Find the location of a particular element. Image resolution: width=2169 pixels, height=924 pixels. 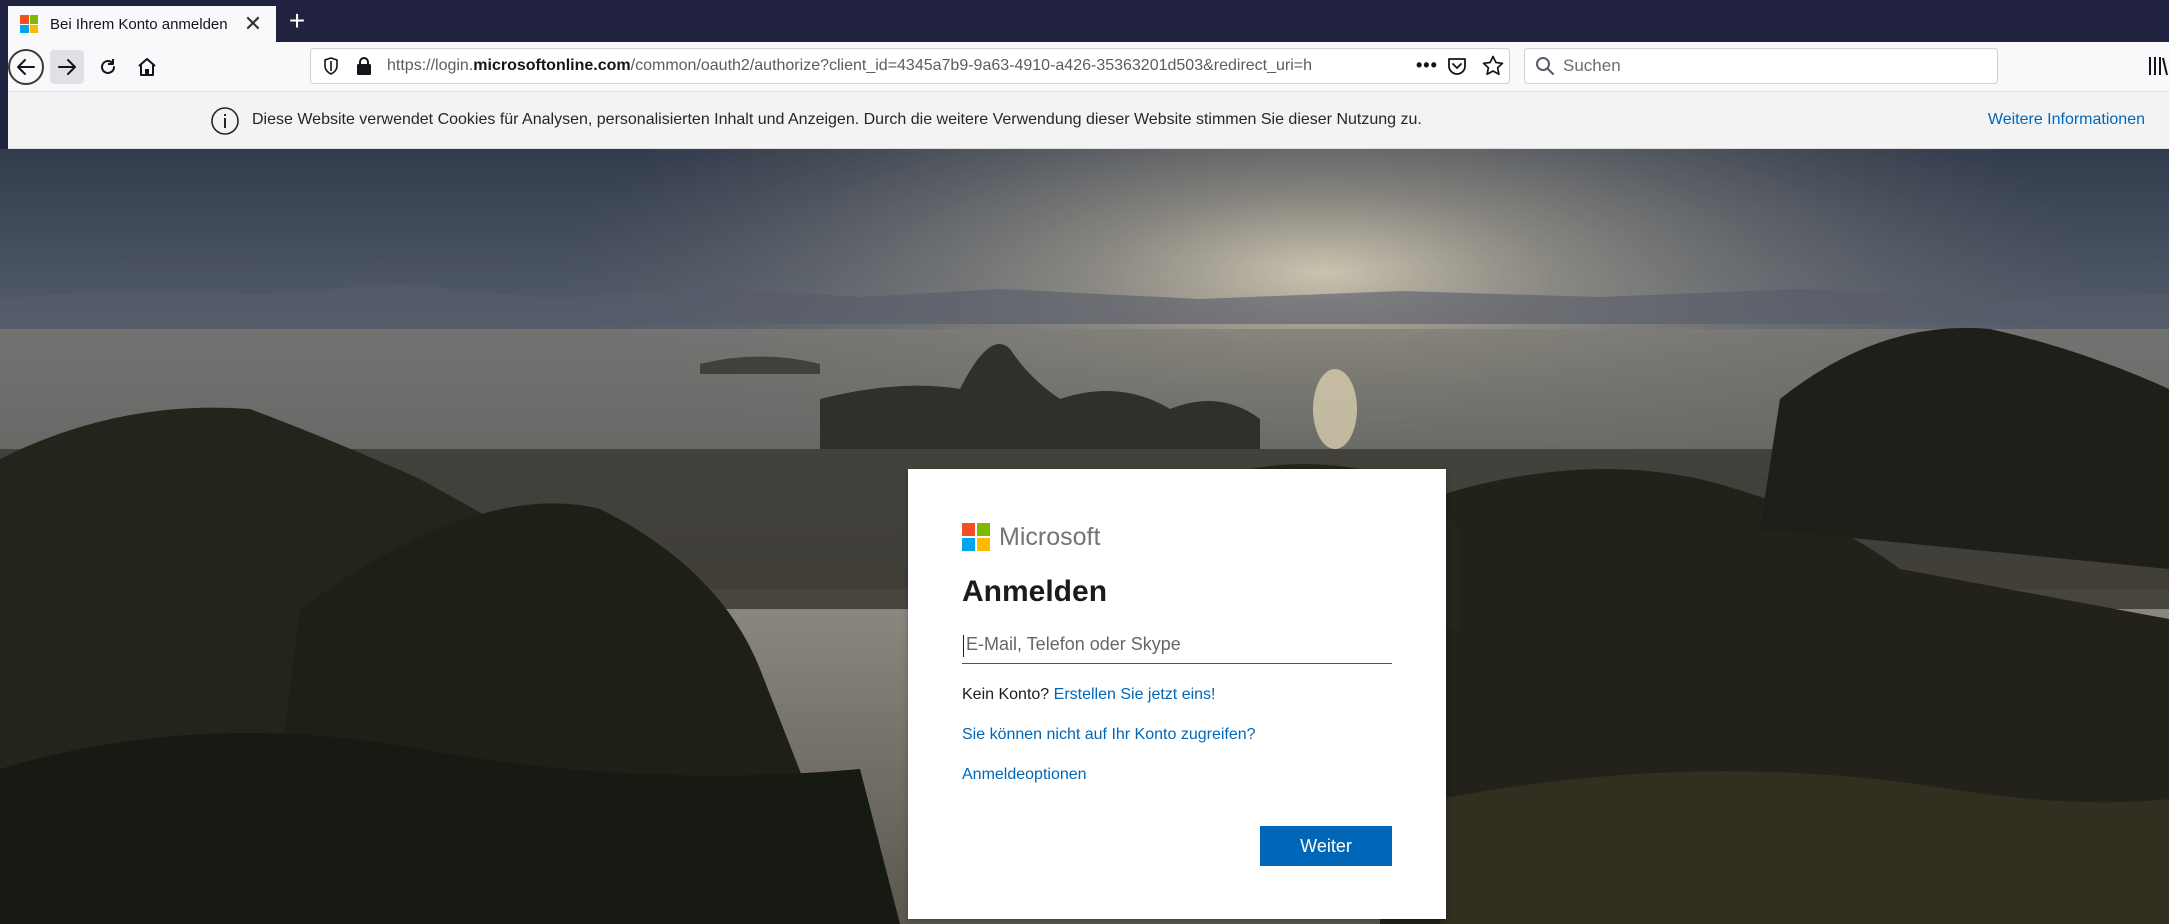

create-account-link: Erstellen Sie jetzt eins! is located at coordinates (1135, 694).